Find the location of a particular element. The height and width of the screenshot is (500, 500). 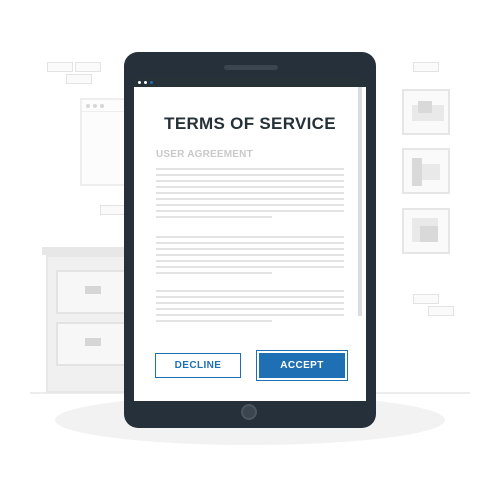

accept-button-frame: ACCEPT is located at coordinates (302, 365).